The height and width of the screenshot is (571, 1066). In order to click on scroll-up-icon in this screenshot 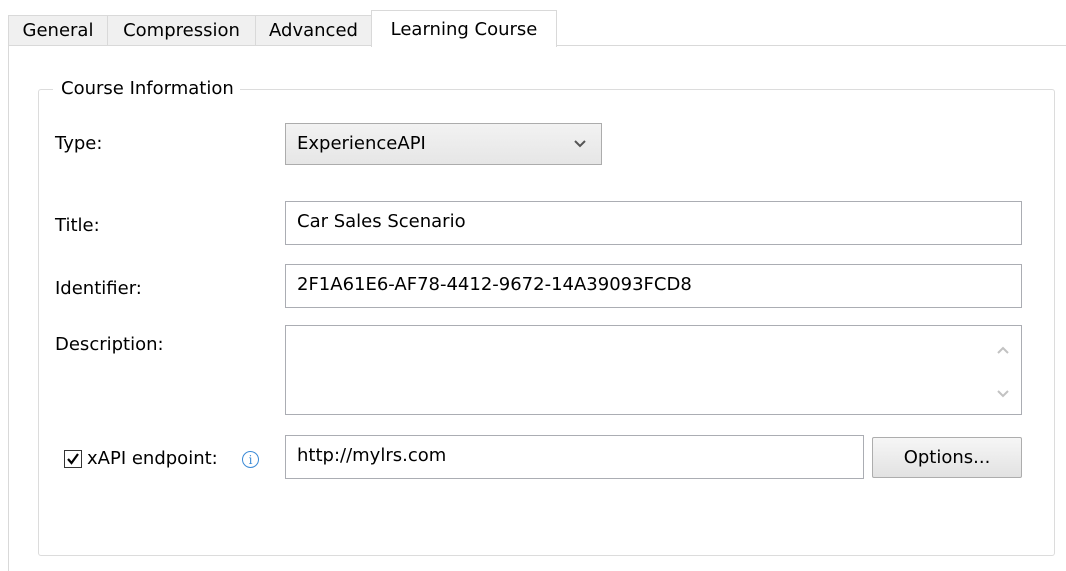, I will do `click(1003, 350)`.